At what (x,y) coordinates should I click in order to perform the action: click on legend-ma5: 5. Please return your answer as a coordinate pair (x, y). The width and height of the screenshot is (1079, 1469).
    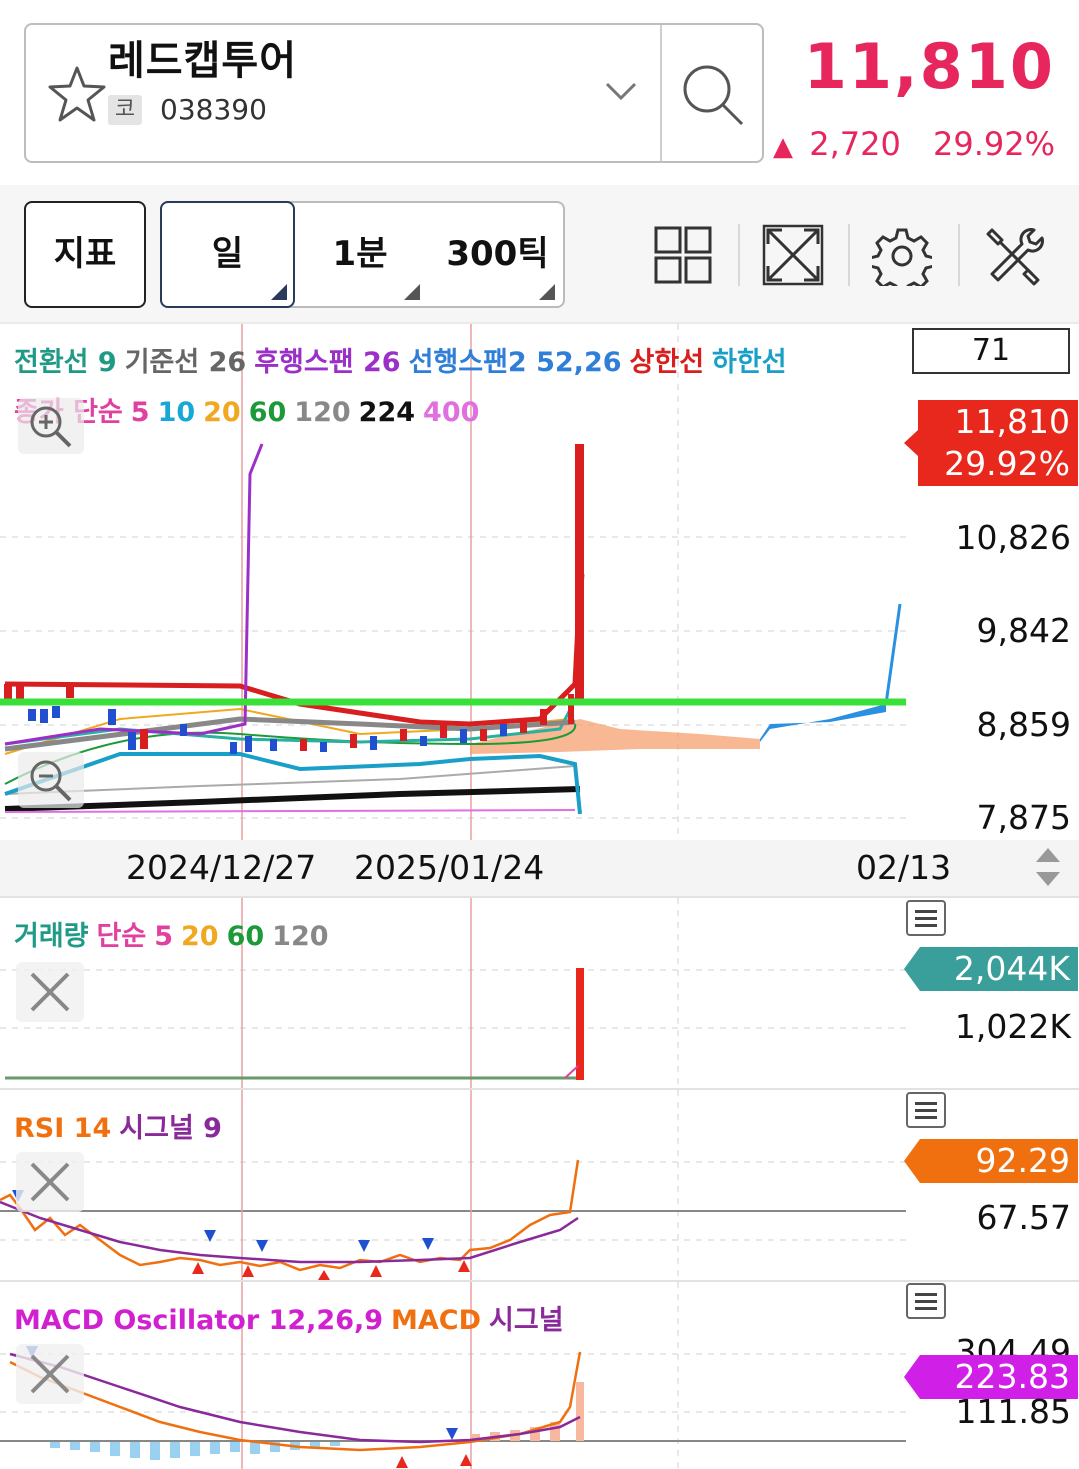
    Looking at the image, I should click on (140, 412).